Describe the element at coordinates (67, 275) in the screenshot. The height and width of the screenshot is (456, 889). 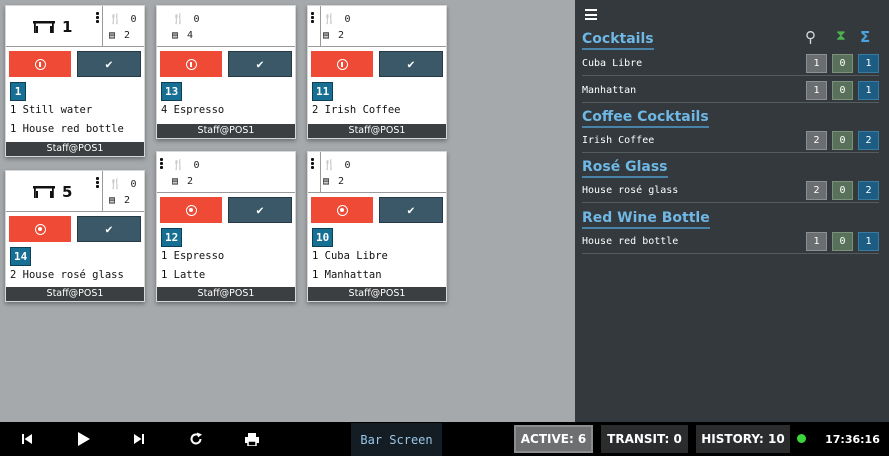
I see `order-item: 2 House rosé glass` at that location.